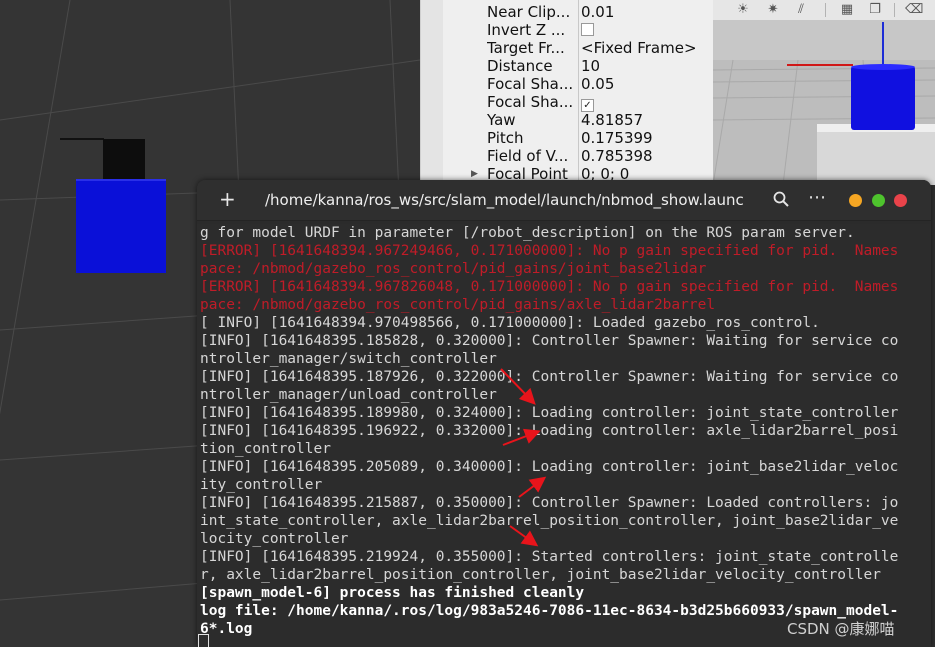  What do you see at coordinates (348, 359) in the screenshot?
I see `log-line: ntroller_manager/switch_controller` at bounding box center [348, 359].